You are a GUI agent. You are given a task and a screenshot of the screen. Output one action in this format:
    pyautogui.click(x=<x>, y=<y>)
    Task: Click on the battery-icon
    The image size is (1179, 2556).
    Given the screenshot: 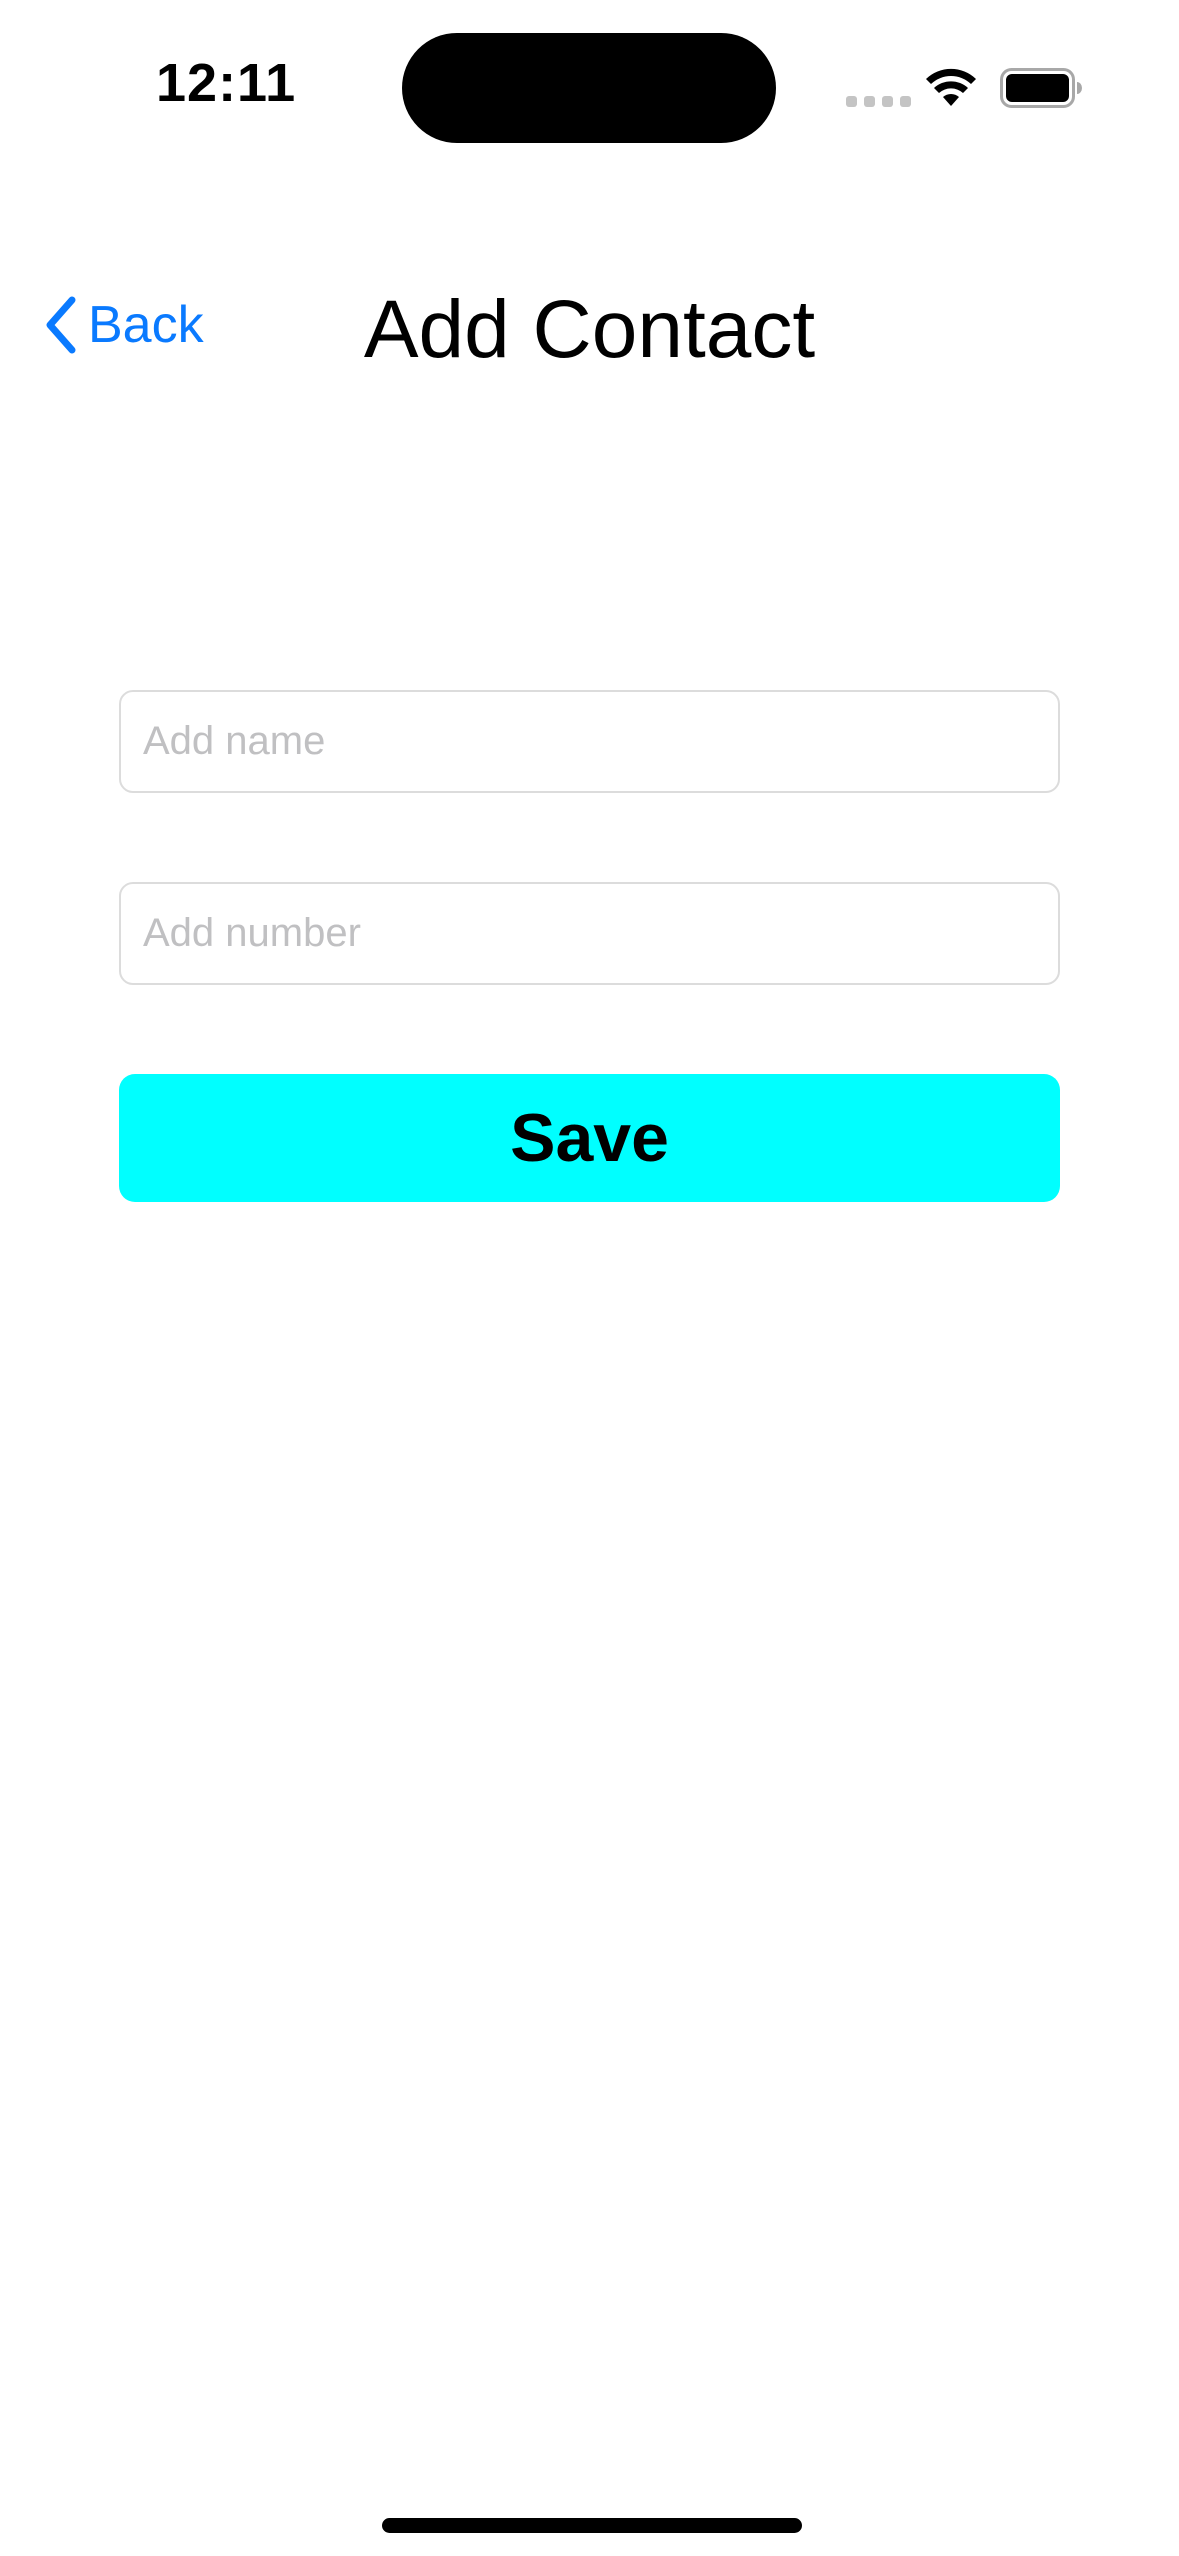 What is the action you would take?
    pyautogui.click(x=1041, y=88)
    